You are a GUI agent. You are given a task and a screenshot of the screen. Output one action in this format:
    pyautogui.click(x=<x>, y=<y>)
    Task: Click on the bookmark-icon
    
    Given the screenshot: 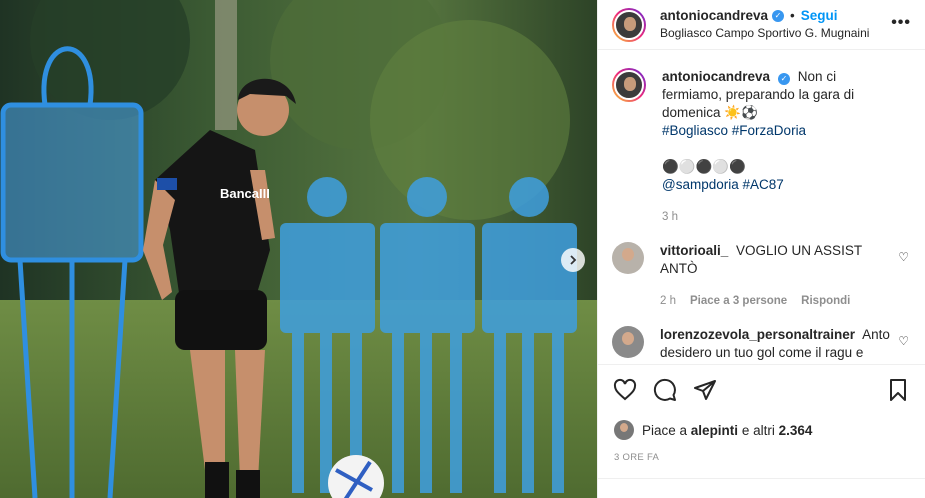 What is the action you would take?
    pyautogui.click(x=898, y=390)
    